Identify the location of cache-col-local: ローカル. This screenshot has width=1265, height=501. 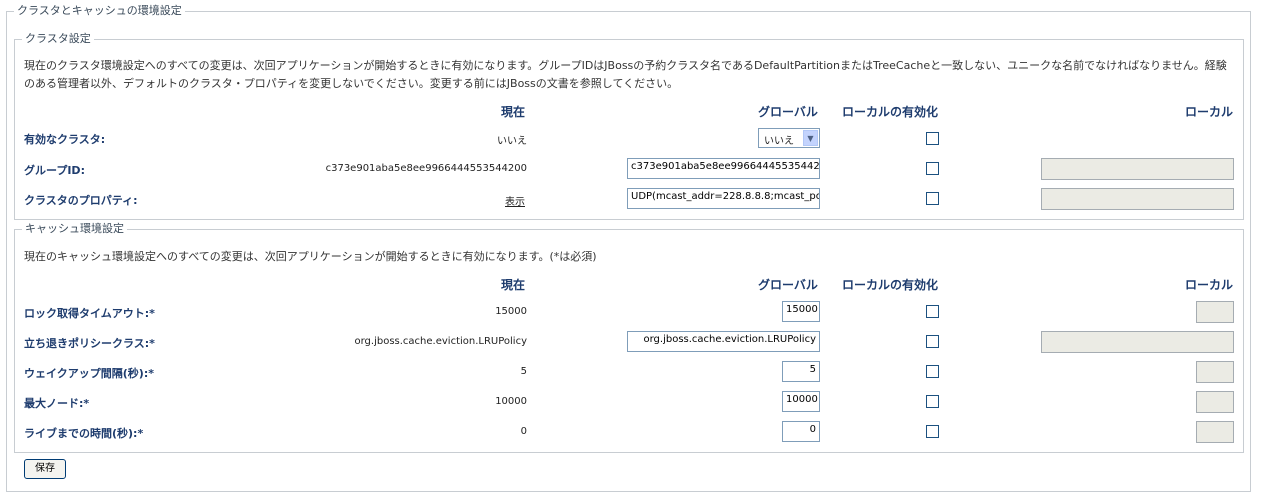
(1209, 285).